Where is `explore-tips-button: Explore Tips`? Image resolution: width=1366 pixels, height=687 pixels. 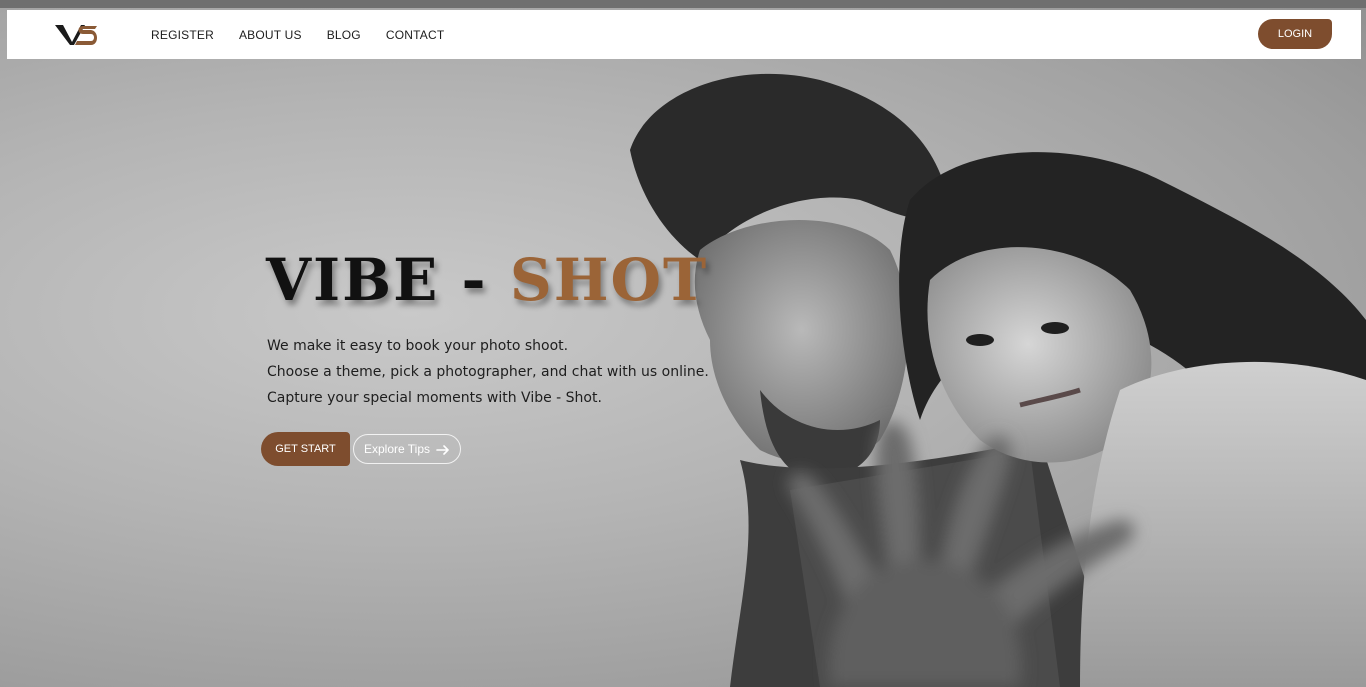 explore-tips-button: Explore Tips is located at coordinates (407, 449).